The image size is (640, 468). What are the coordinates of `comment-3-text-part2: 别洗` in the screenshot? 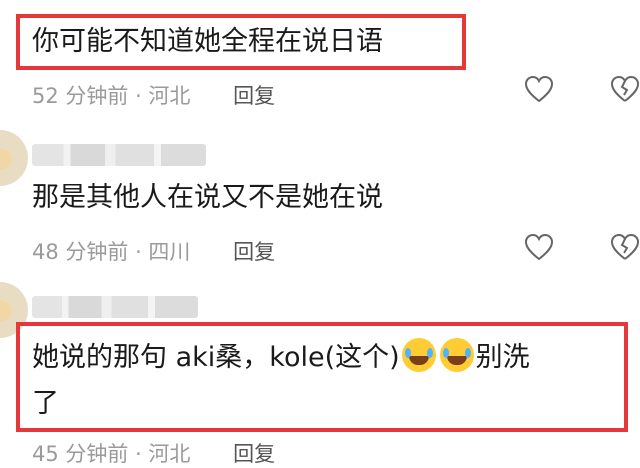 It's located at (502, 357).